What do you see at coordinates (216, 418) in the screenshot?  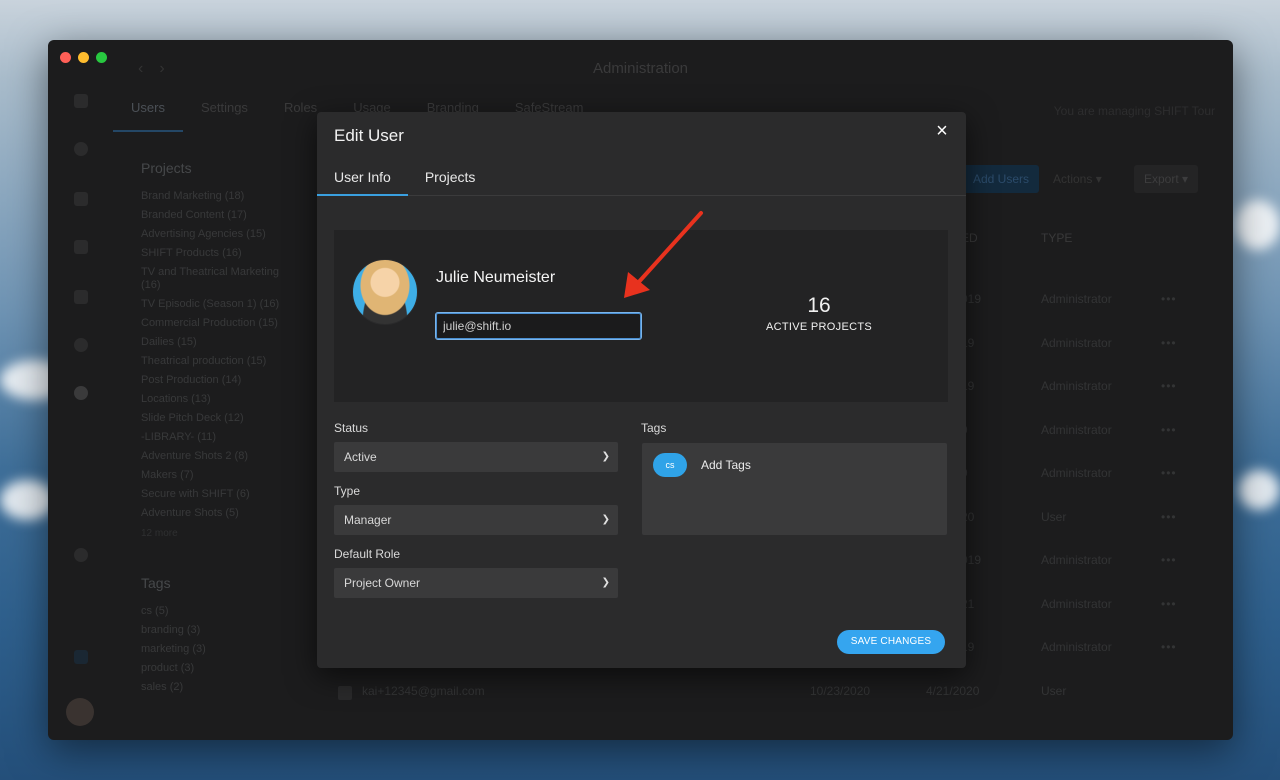 I see `sidebar-project-item: Slide Pitch Deck (12)` at bounding box center [216, 418].